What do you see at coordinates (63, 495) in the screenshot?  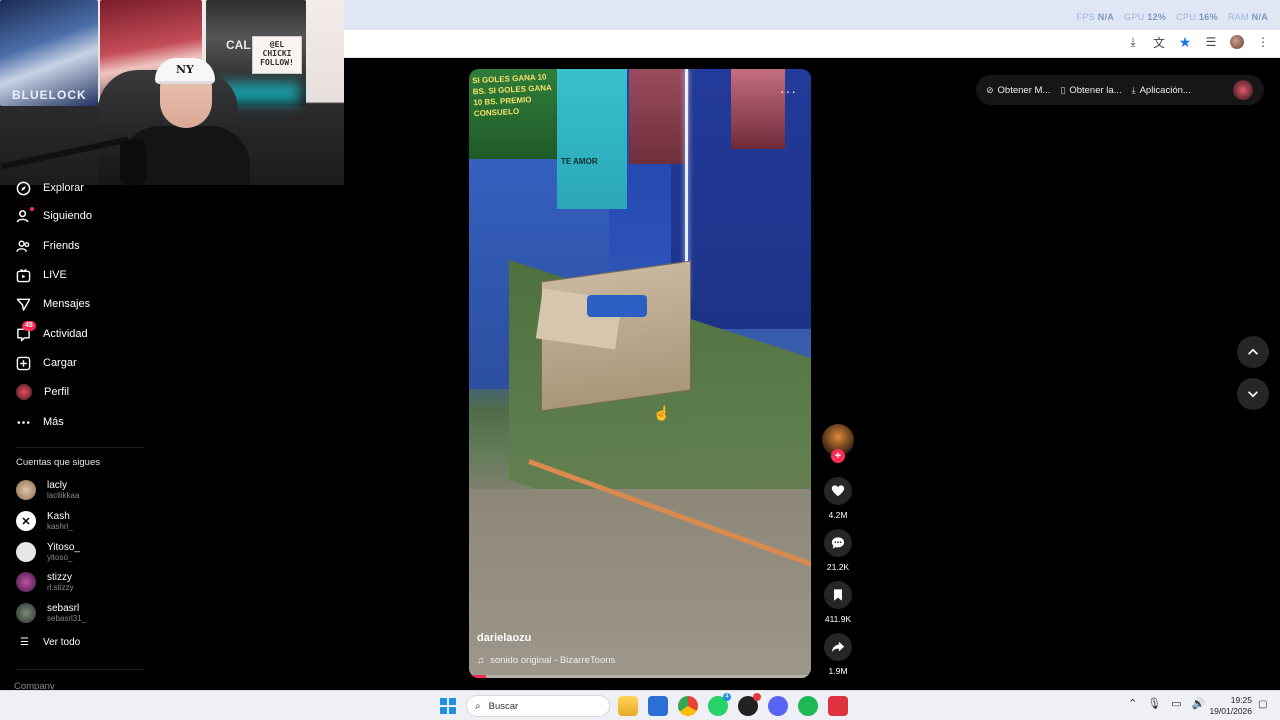 I see `following-handle: lacliikkaa` at bounding box center [63, 495].